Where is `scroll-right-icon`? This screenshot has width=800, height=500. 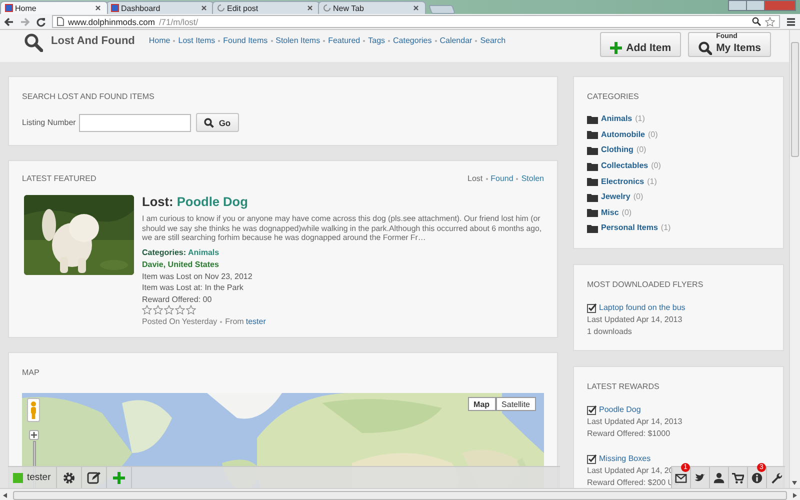 scroll-right-icon is located at coordinates (795, 495).